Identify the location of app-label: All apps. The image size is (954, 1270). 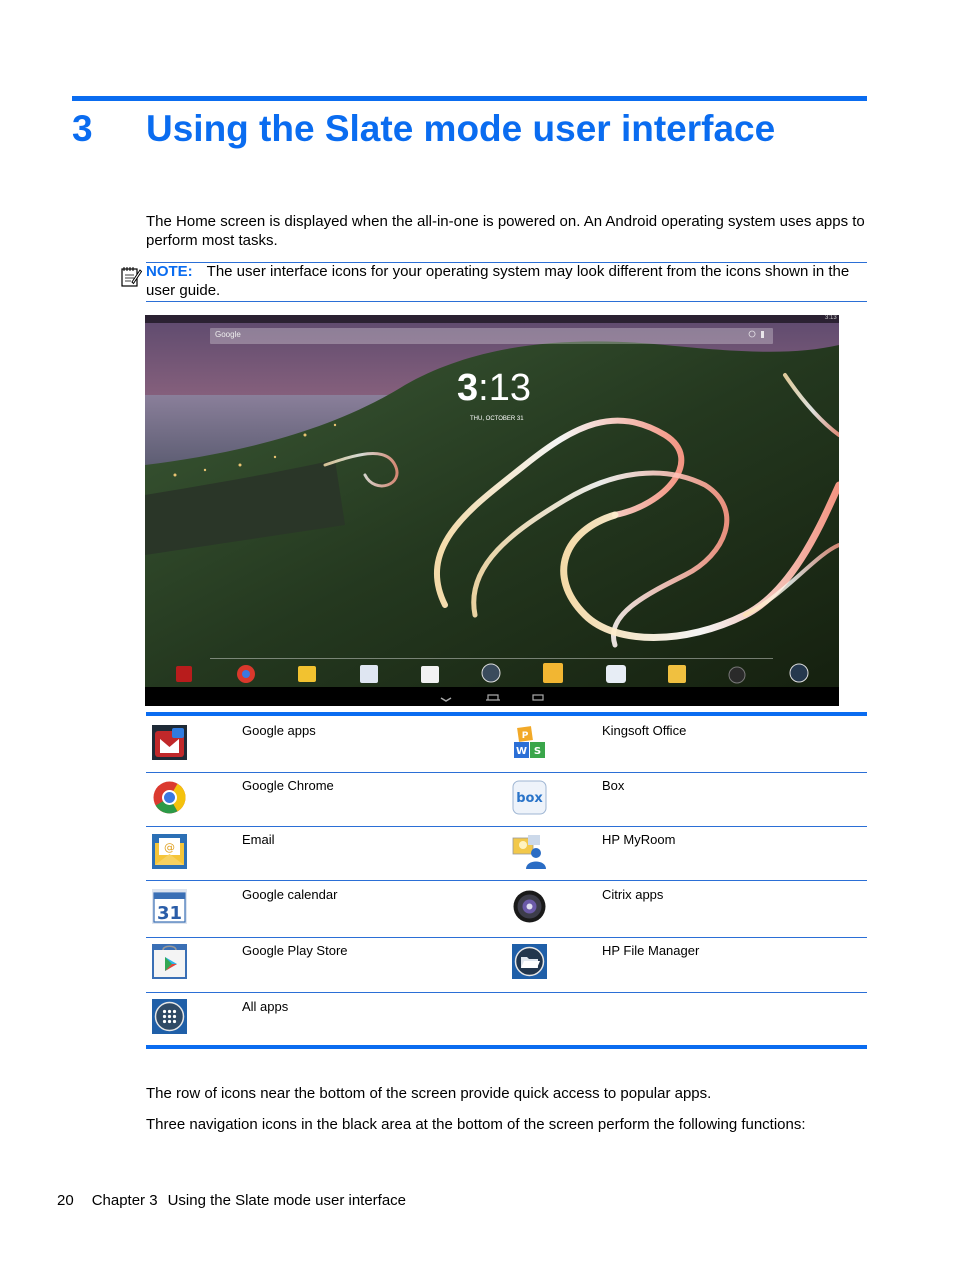
(265, 1006).